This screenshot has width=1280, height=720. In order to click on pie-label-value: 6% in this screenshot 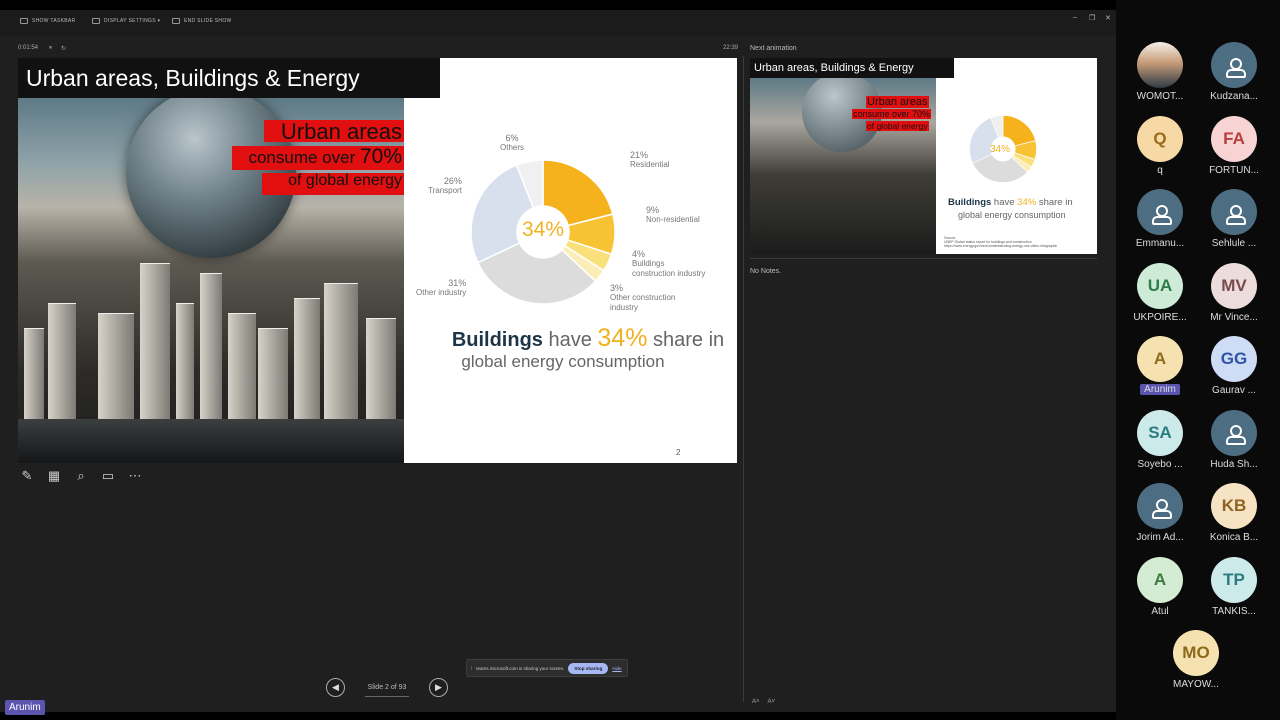, I will do `click(512, 138)`.